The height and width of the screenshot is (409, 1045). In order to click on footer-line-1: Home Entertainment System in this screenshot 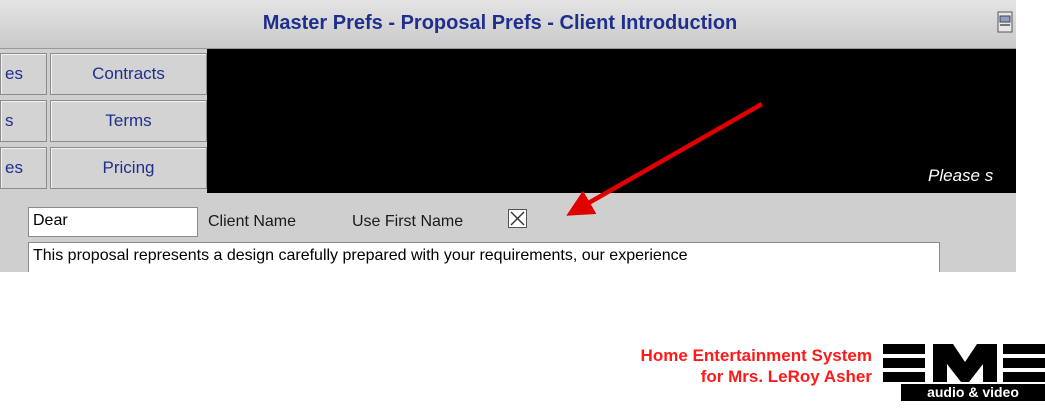, I will do `click(756, 355)`.